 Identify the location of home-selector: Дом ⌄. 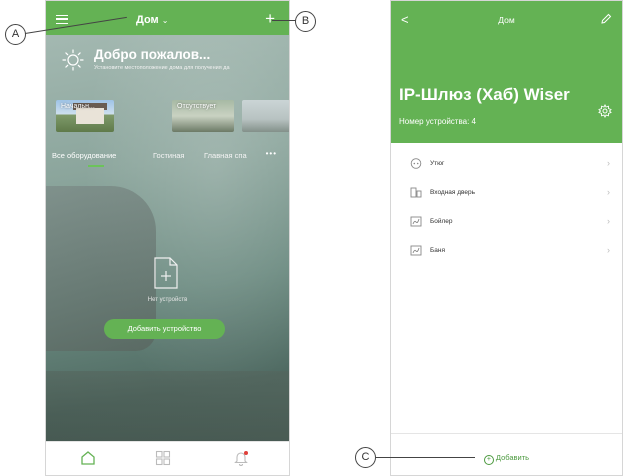
(152, 20).